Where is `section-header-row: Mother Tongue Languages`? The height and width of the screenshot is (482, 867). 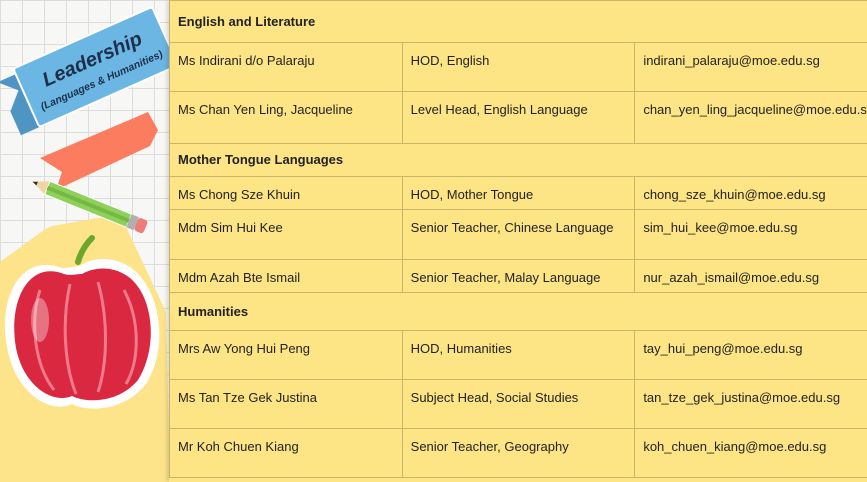 section-header-row: Mother Tongue Languages is located at coordinates (518, 160).